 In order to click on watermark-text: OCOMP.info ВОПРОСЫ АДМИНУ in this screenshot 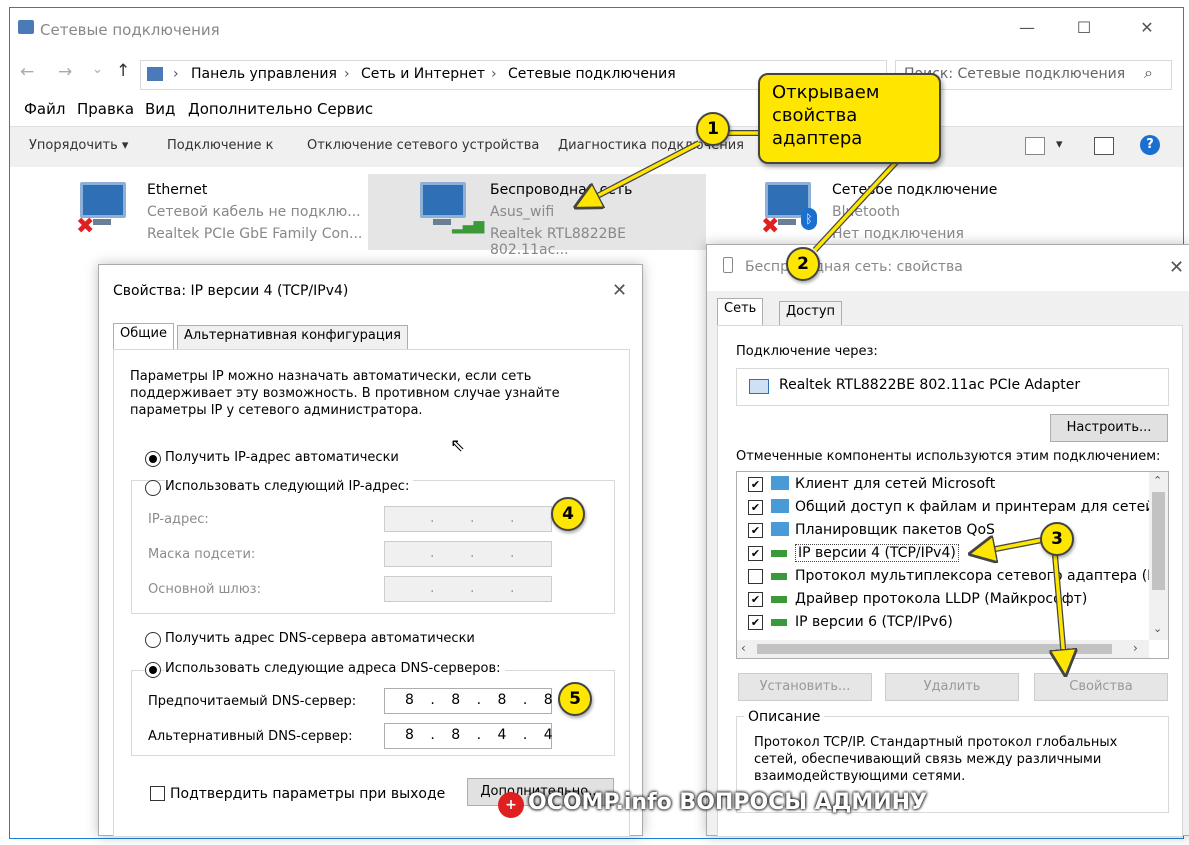, I will do `click(728, 802)`.